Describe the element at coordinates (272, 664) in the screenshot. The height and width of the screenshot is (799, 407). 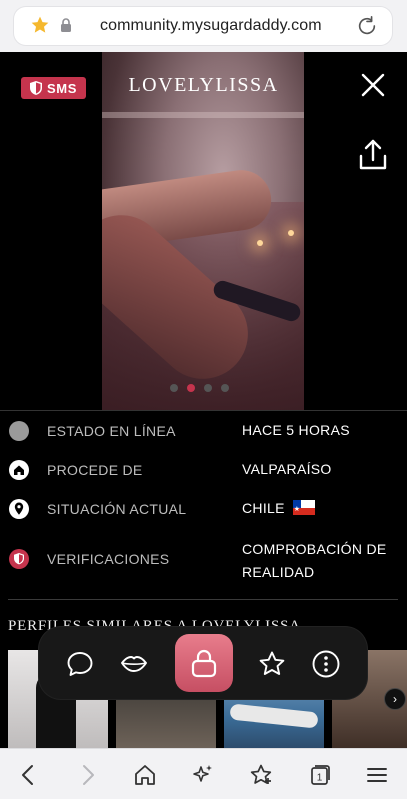
I see `star-icon` at that location.